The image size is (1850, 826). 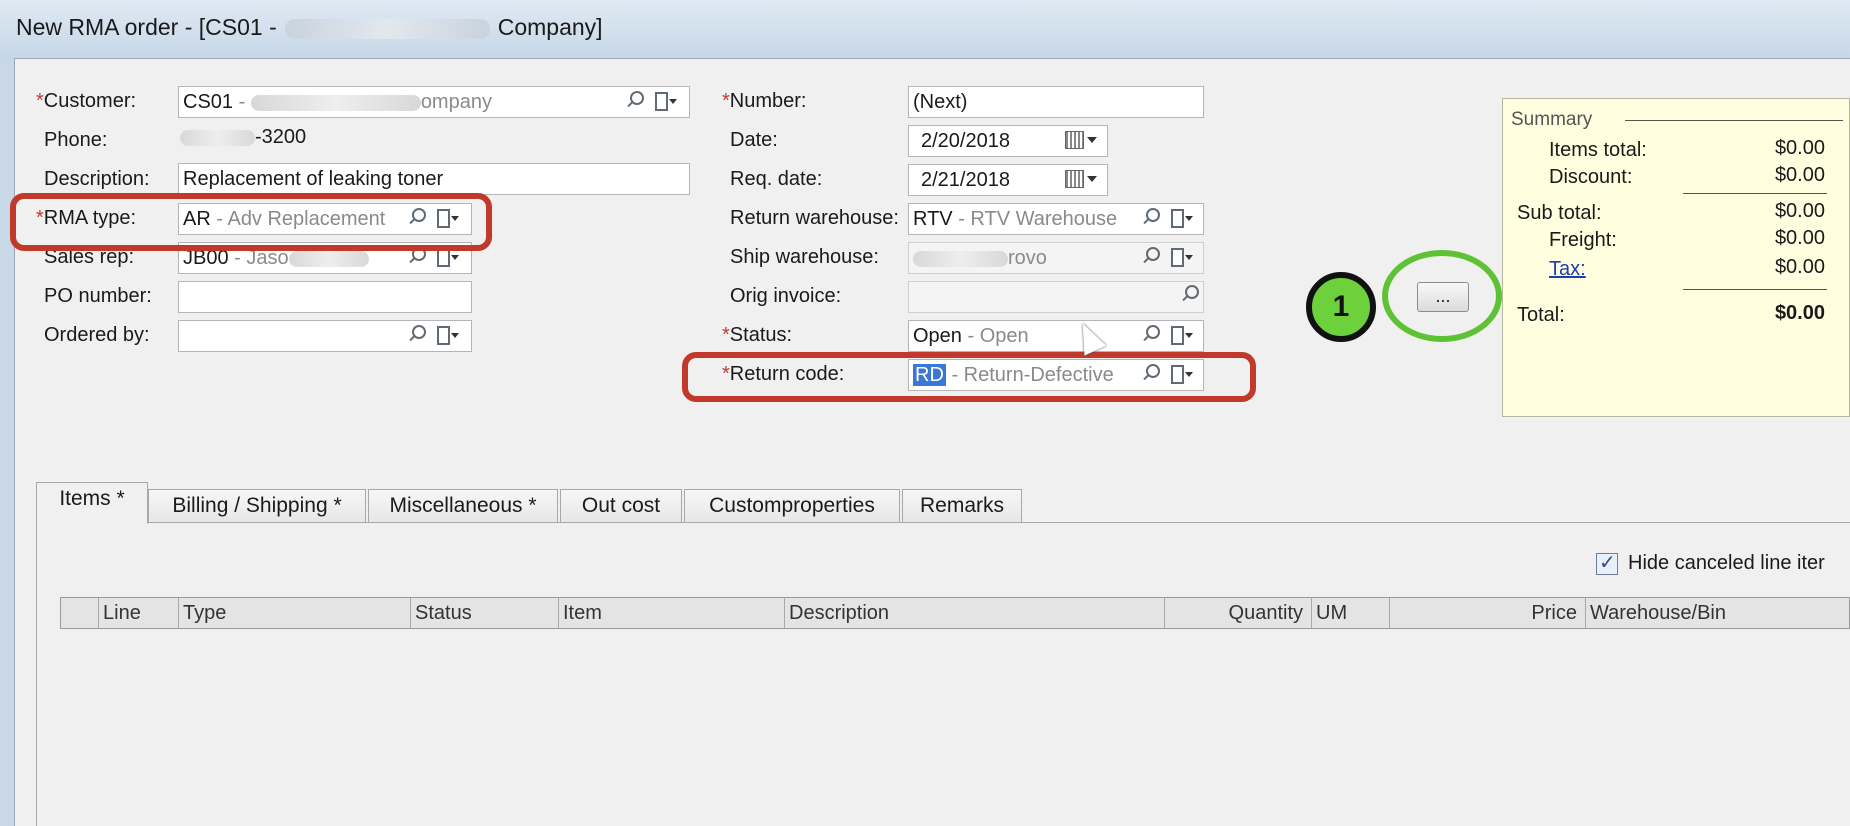 What do you see at coordinates (434, 102) in the screenshot?
I see `customer-field: CS01 - ompany` at bounding box center [434, 102].